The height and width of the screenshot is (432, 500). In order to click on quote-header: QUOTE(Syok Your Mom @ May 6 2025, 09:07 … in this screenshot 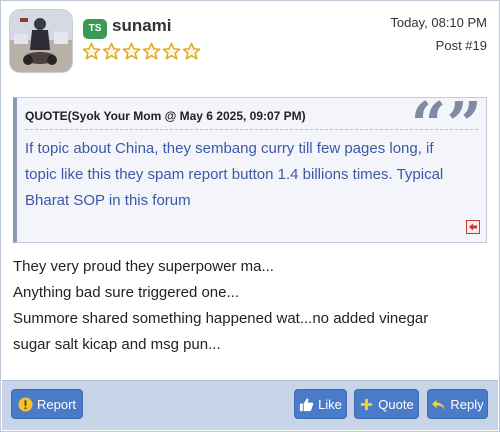, I will do `click(165, 116)`.